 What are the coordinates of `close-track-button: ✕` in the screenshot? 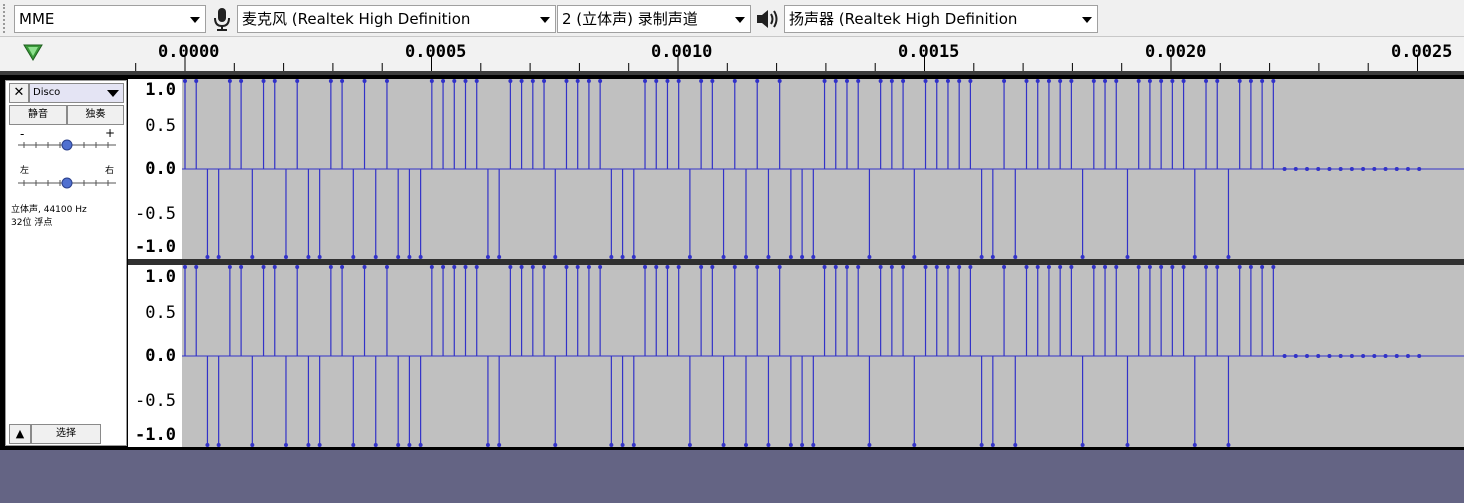 It's located at (19, 93).